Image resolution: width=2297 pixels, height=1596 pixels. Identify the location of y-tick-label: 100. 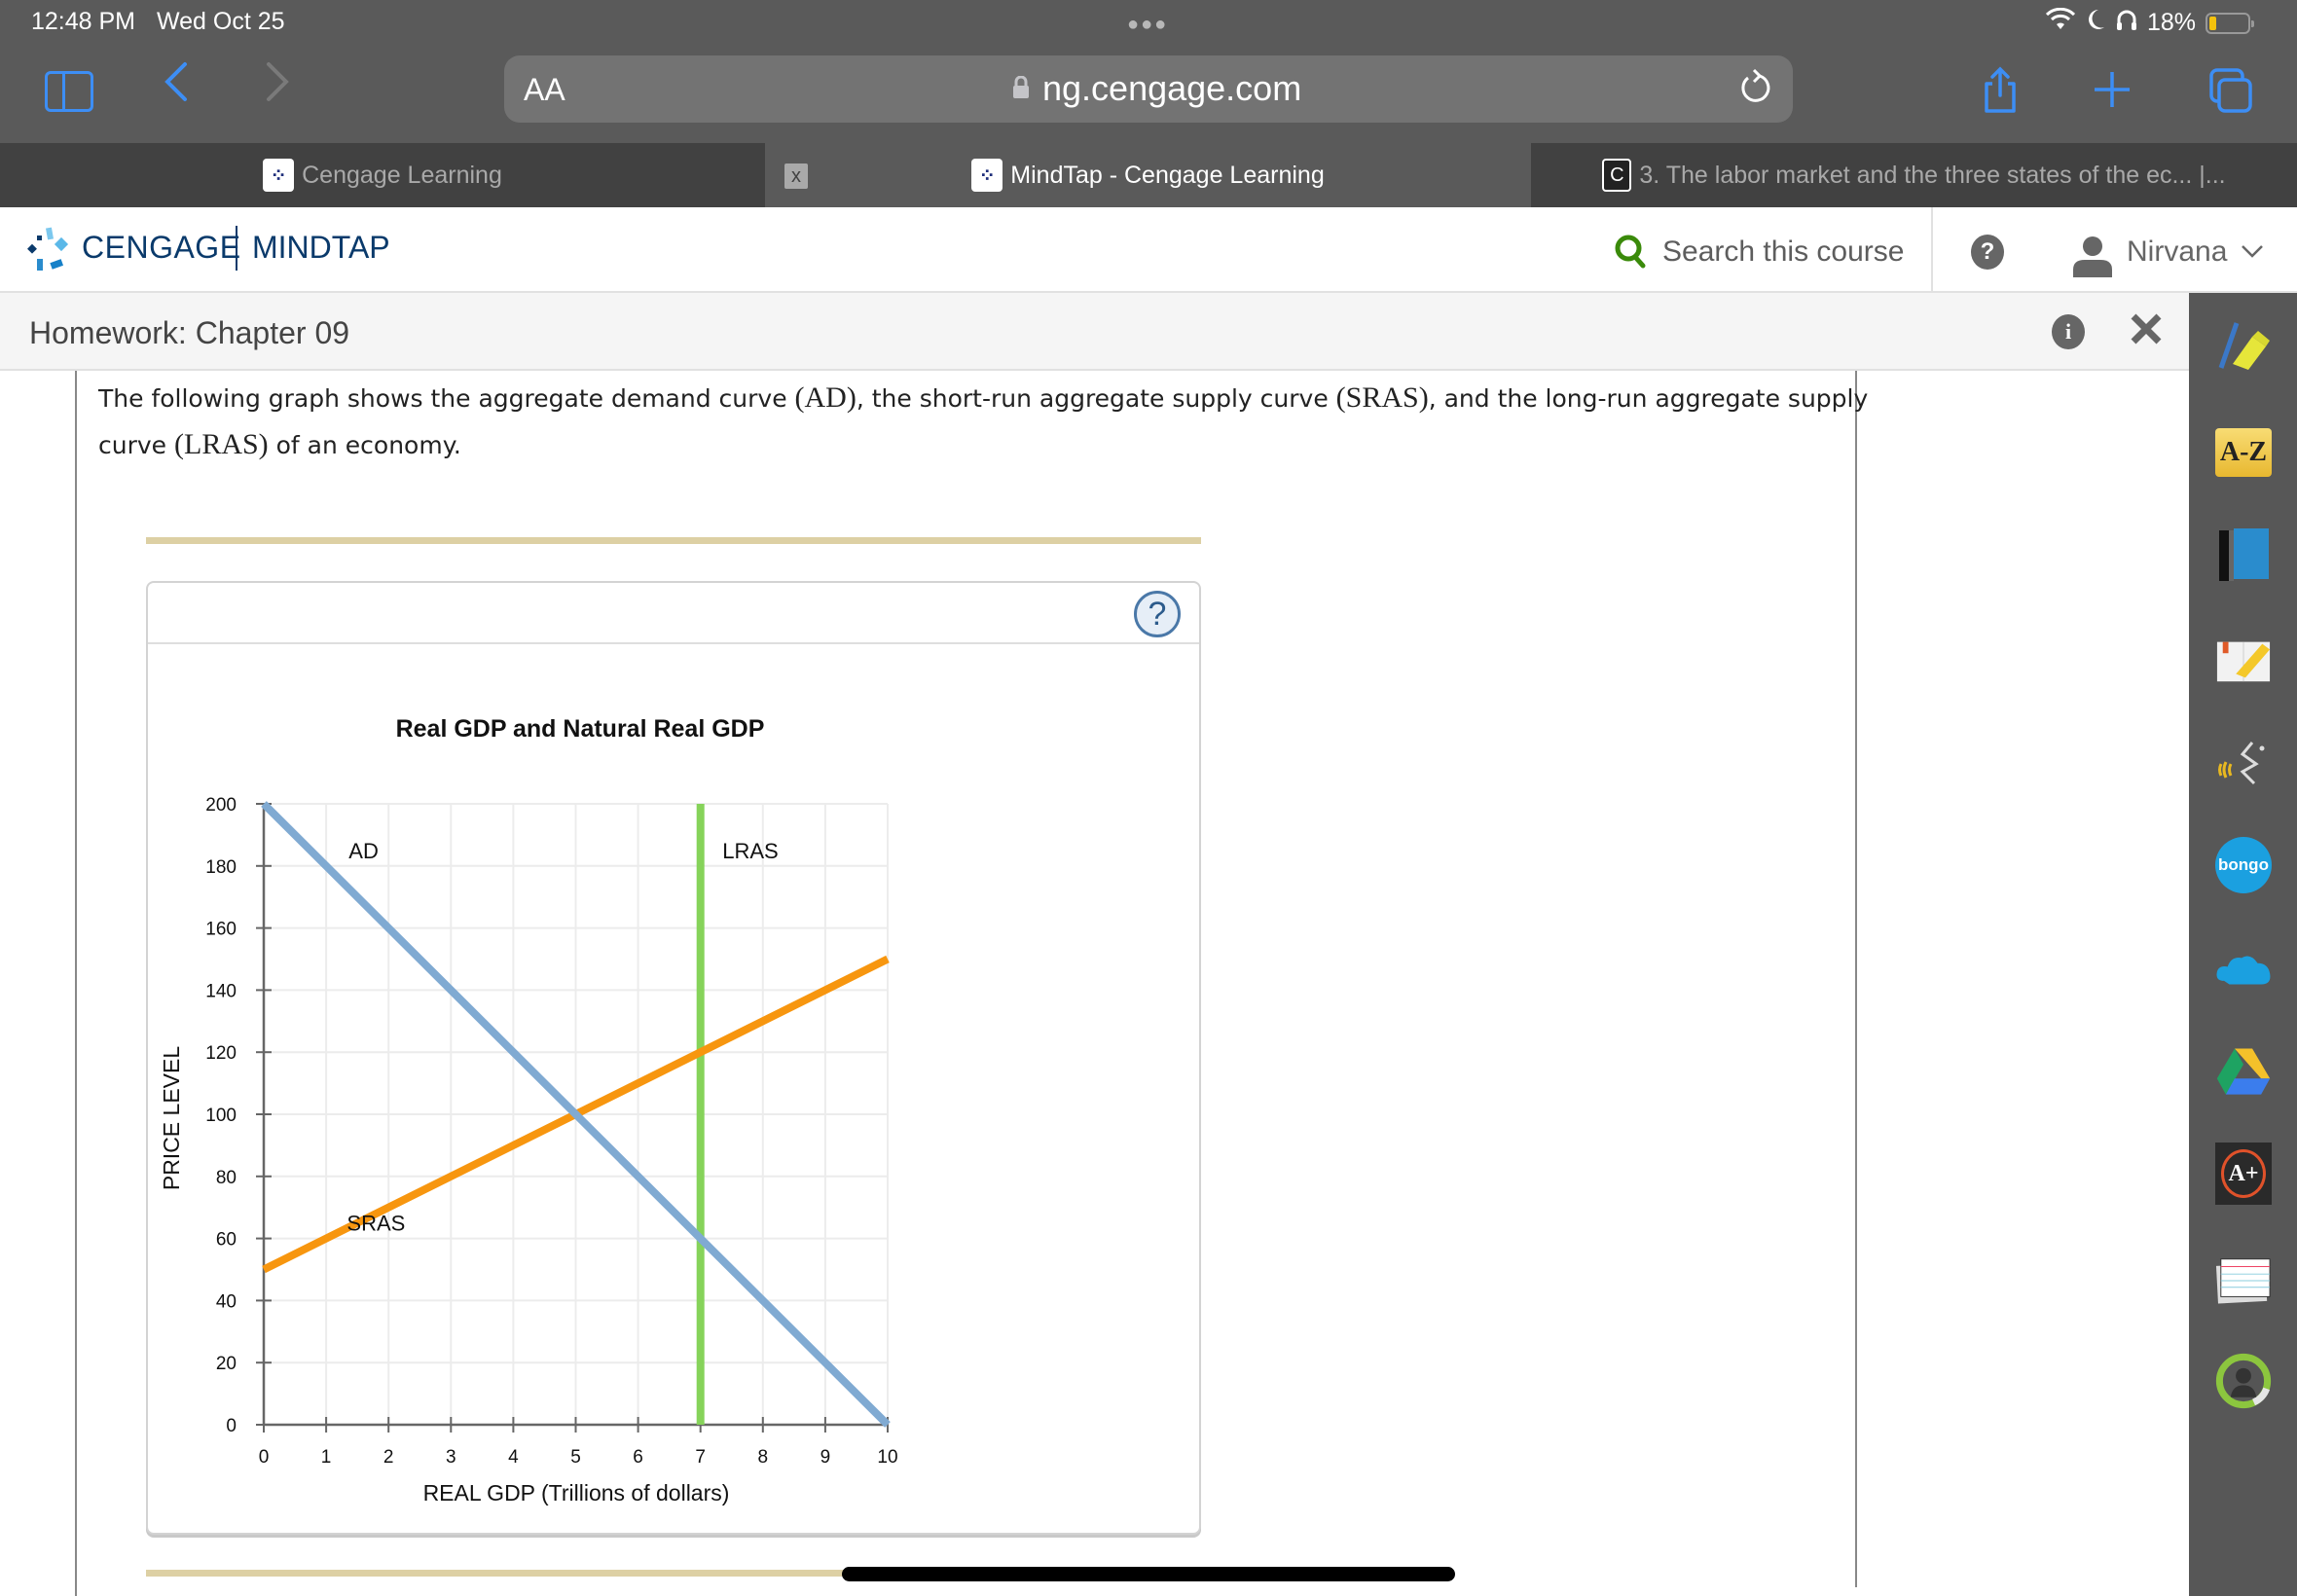
(221, 1116).